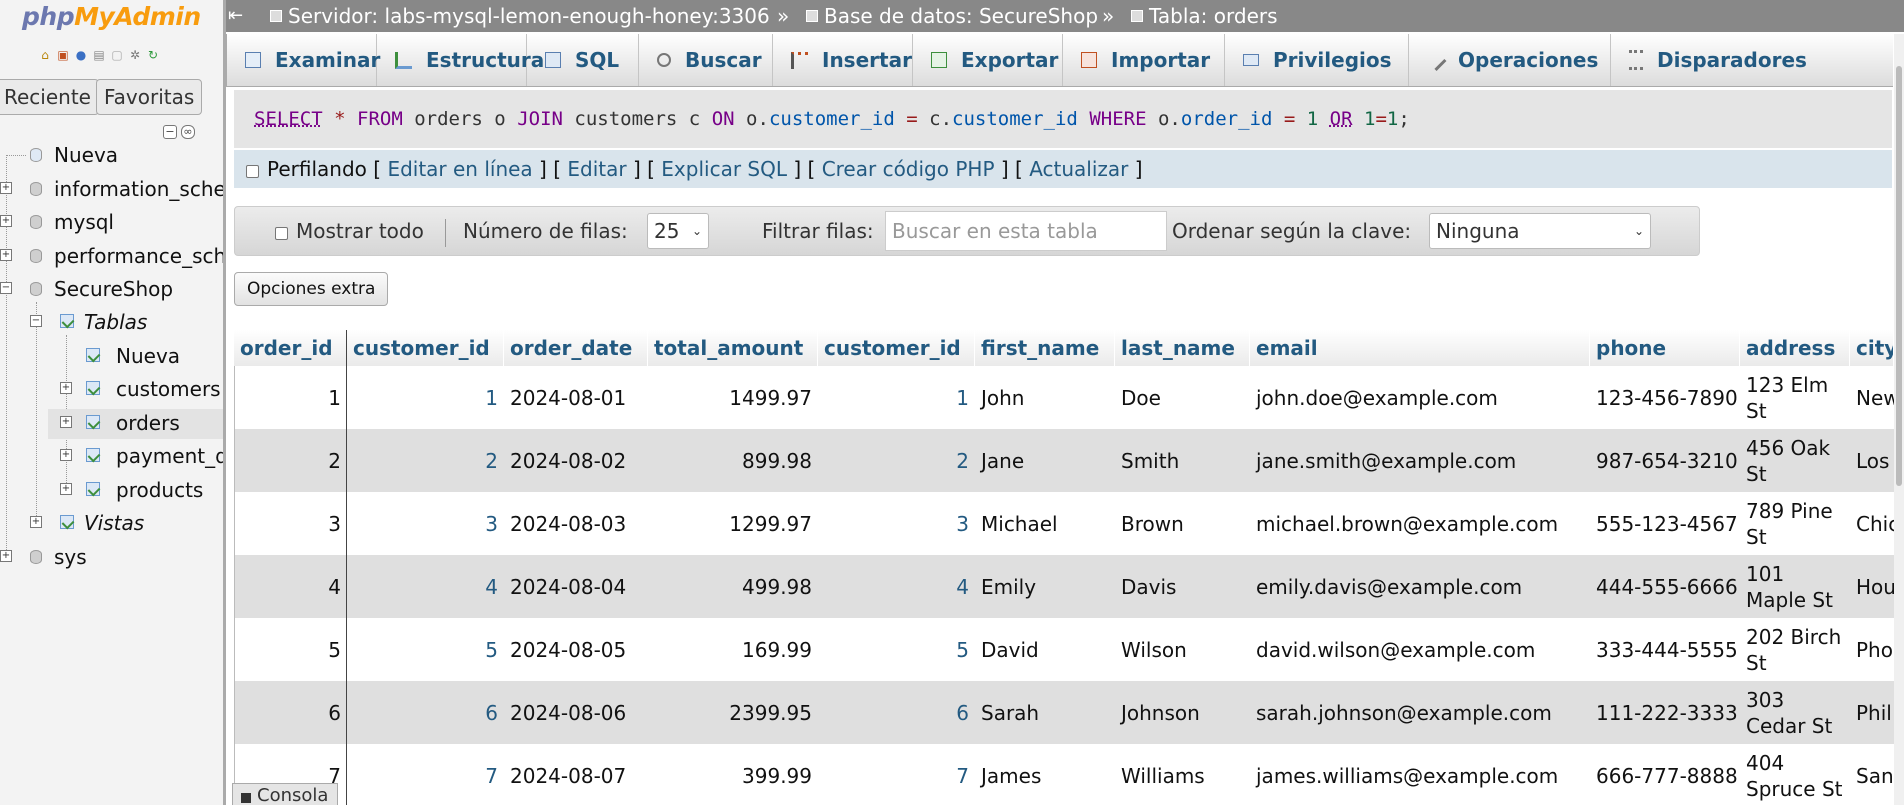 The width and height of the screenshot is (1904, 807). Describe the element at coordinates (1665, 397) in the screenshot. I see `cell-phone: 123-456-7890` at that location.